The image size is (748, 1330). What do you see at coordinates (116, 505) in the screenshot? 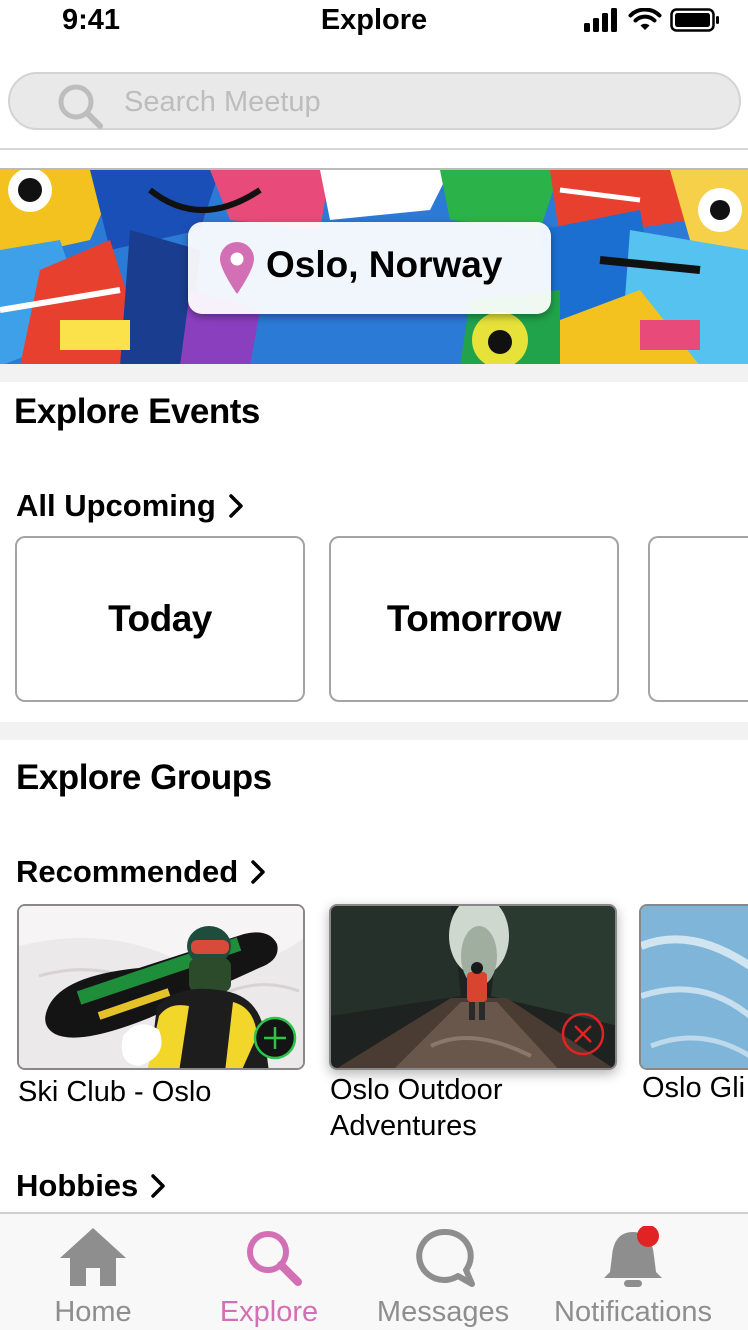
I see `all-upcoming-label: All Upcoming` at bounding box center [116, 505].